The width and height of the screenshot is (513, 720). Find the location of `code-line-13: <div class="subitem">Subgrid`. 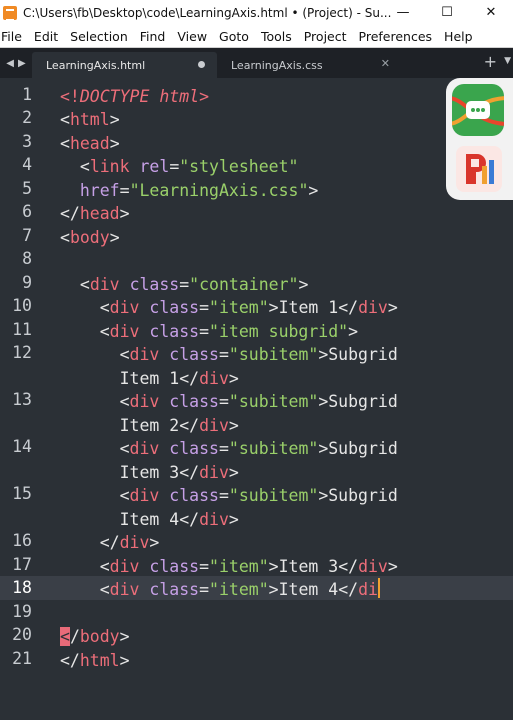

code-line-13: <div class="subitem">Subgrid is located at coordinates (229, 401).